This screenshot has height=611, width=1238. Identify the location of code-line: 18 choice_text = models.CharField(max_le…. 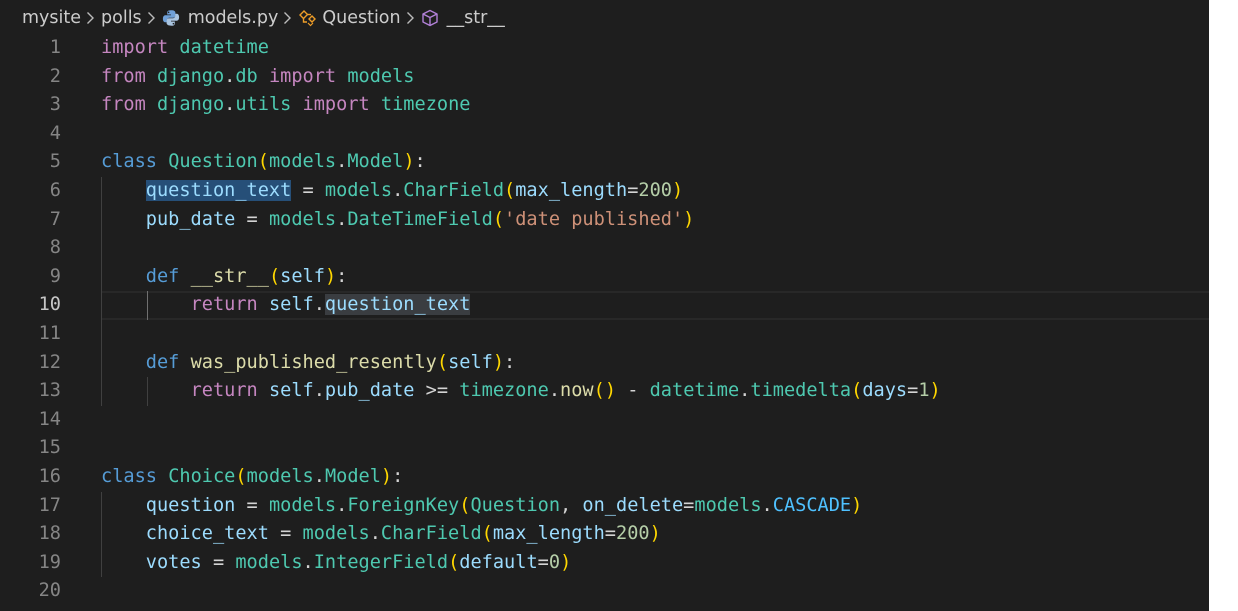
(604, 534).